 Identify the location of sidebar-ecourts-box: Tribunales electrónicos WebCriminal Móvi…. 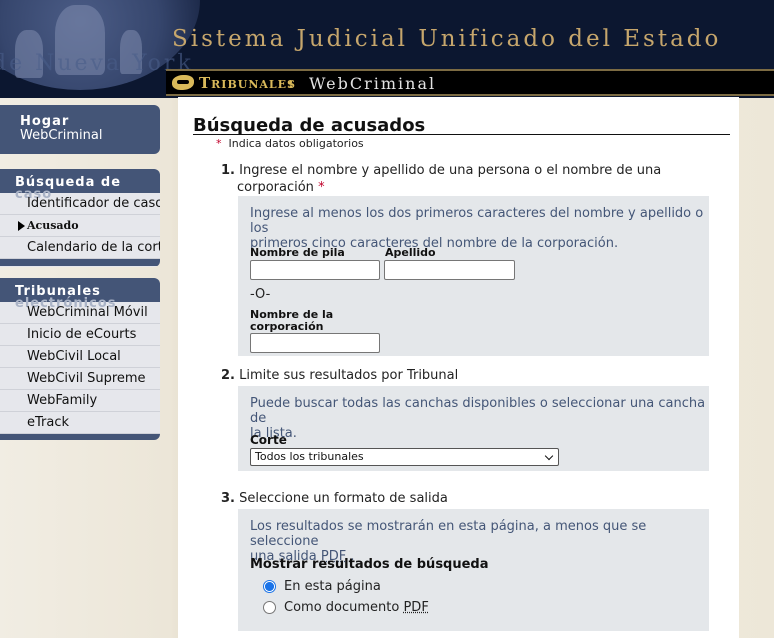
(80, 359).